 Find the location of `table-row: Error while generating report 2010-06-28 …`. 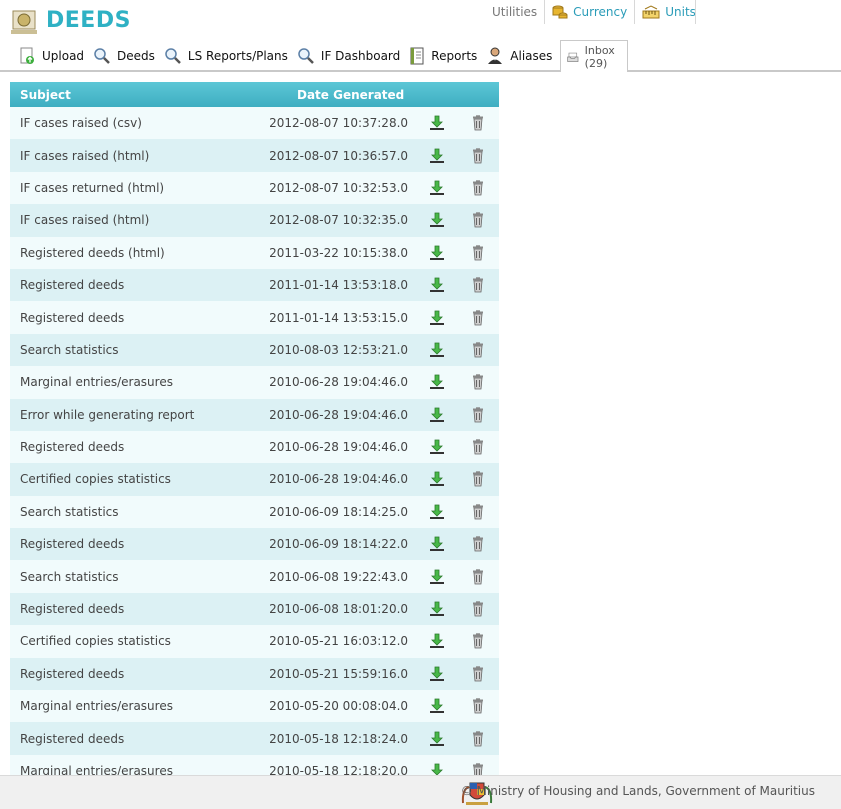

table-row: Error while generating report 2010-06-28 … is located at coordinates (254, 414).